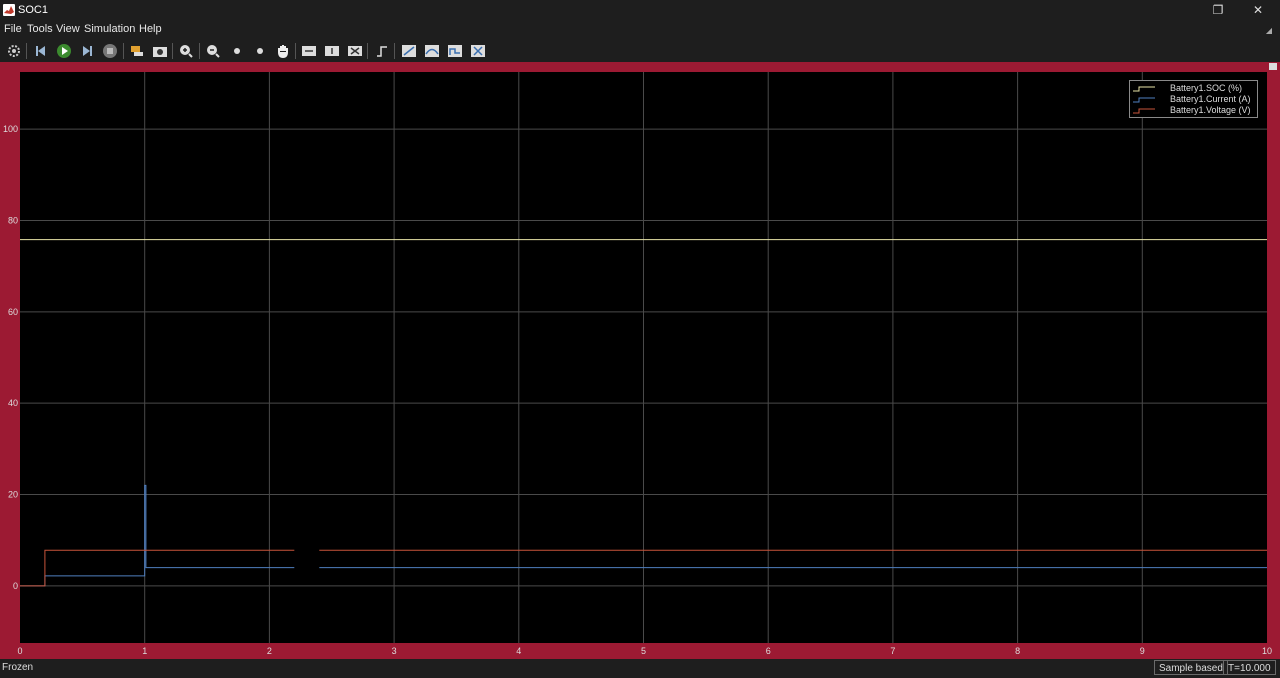 The image size is (1280, 678). I want to click on zoom-out-icon, so click(213, 51).